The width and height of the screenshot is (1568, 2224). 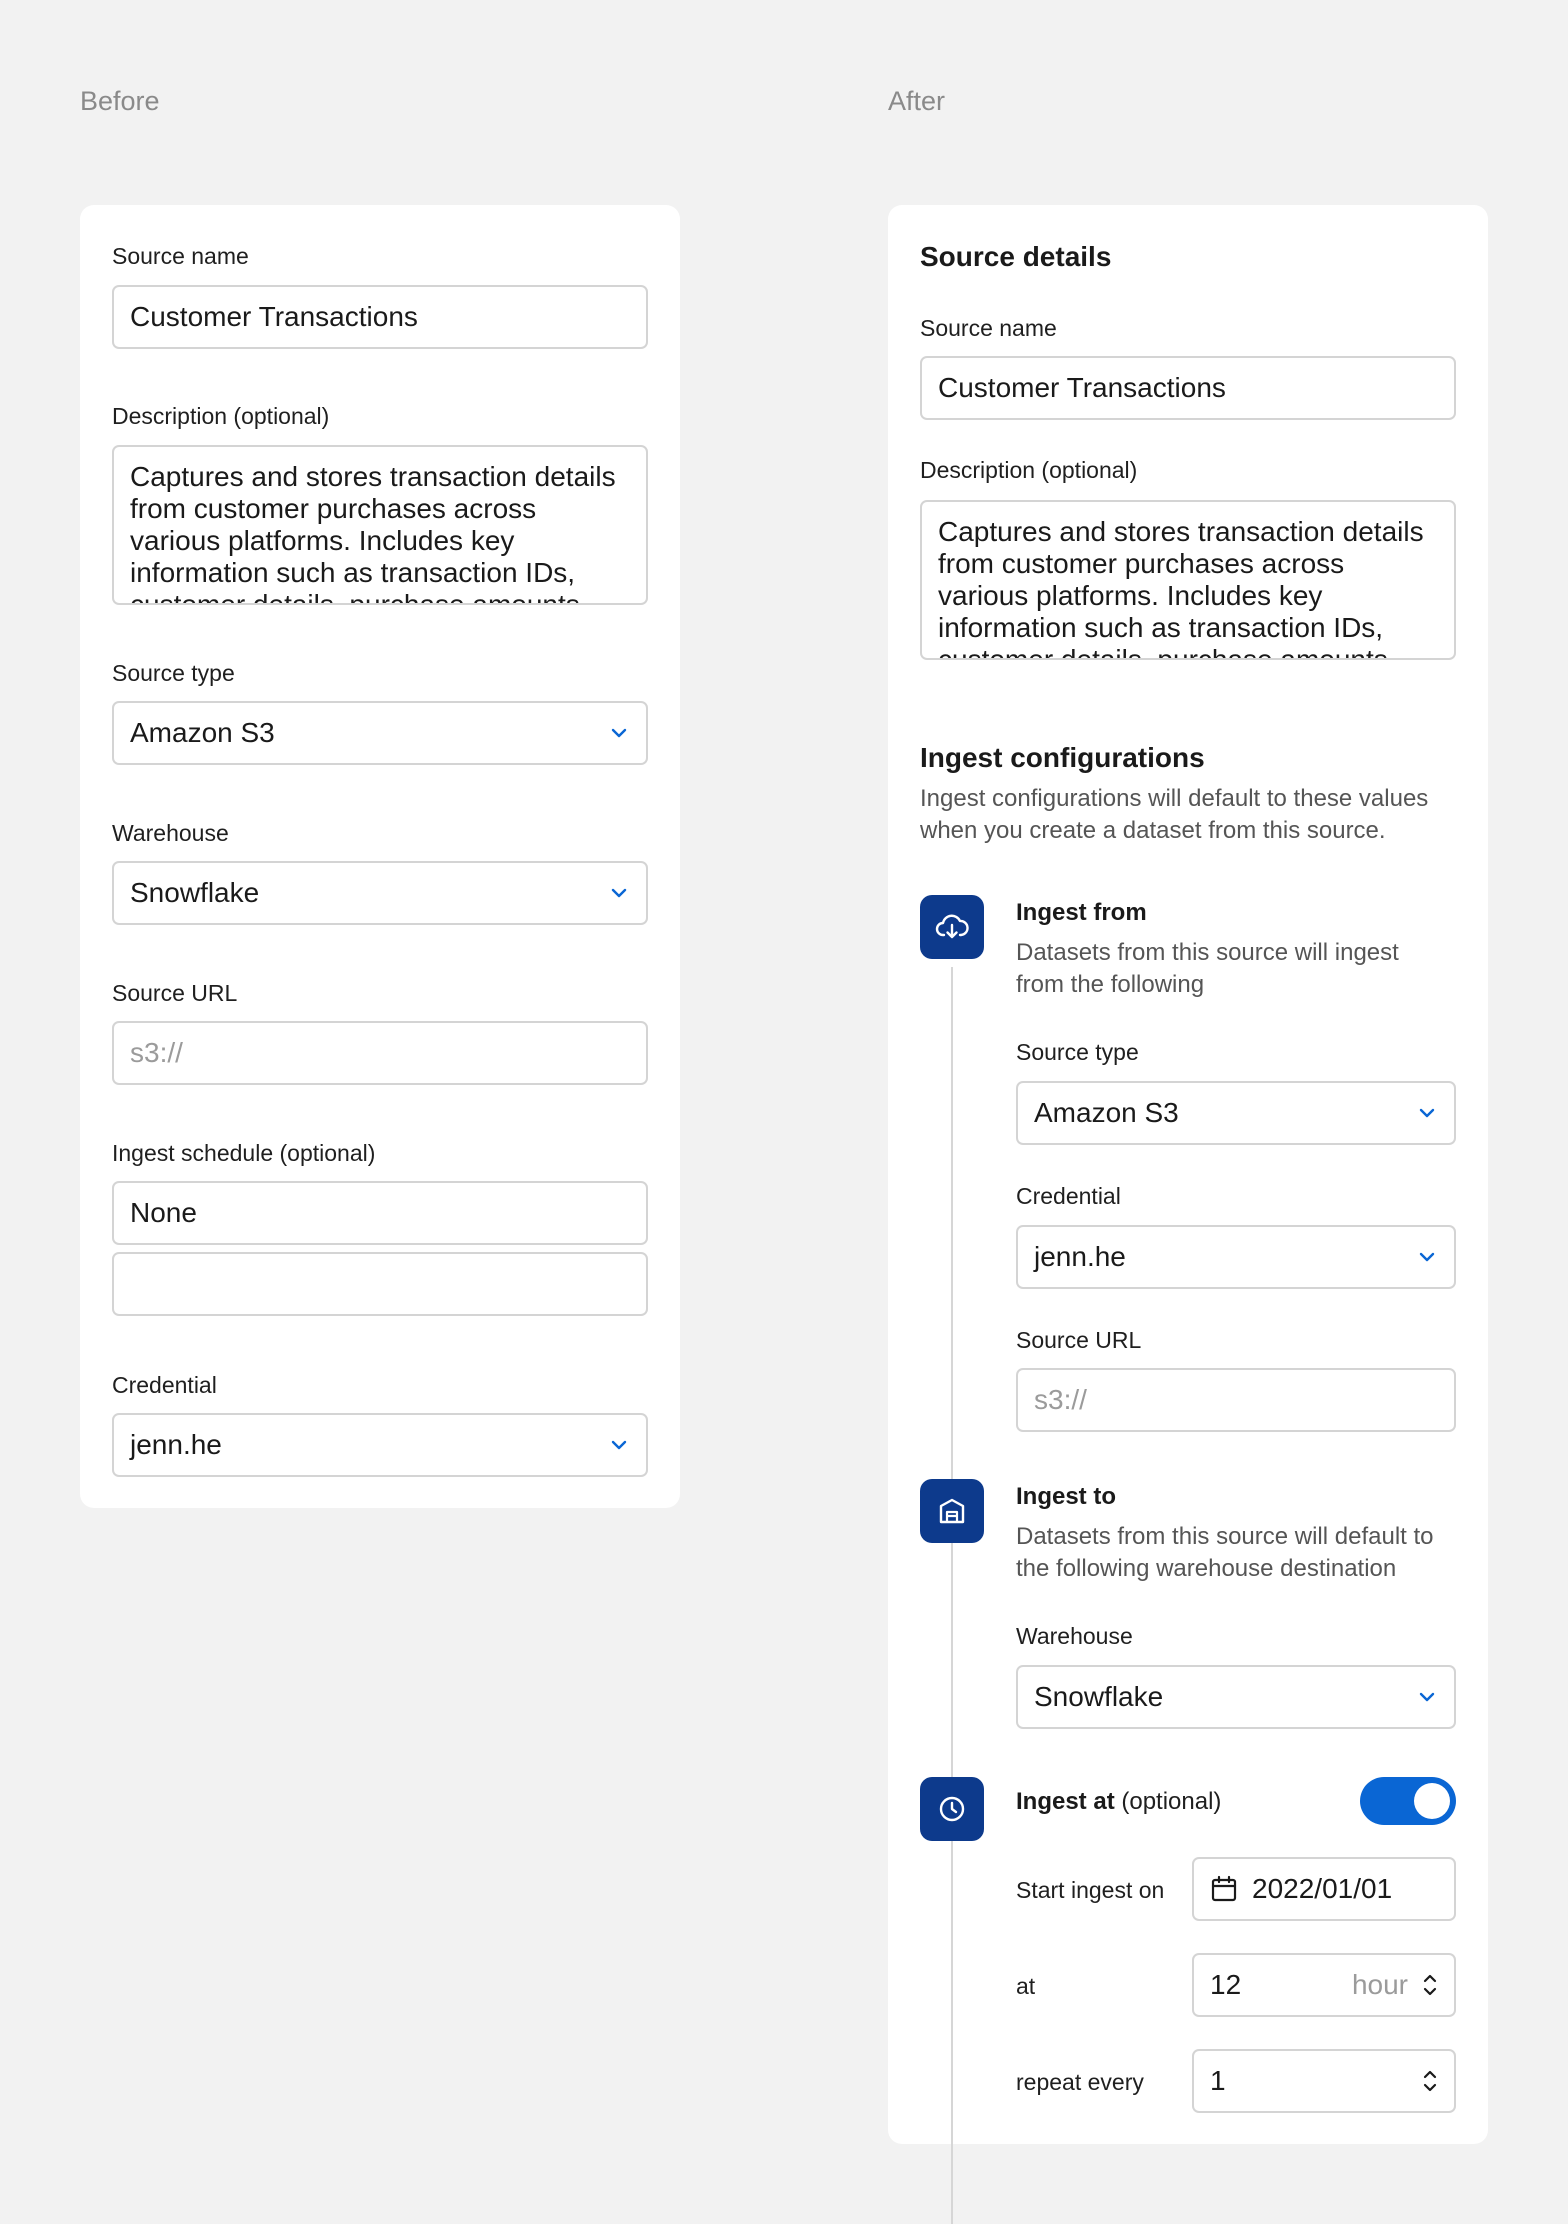 I want to click on source-details-heading: Source details, so click(x=1016, y=256).